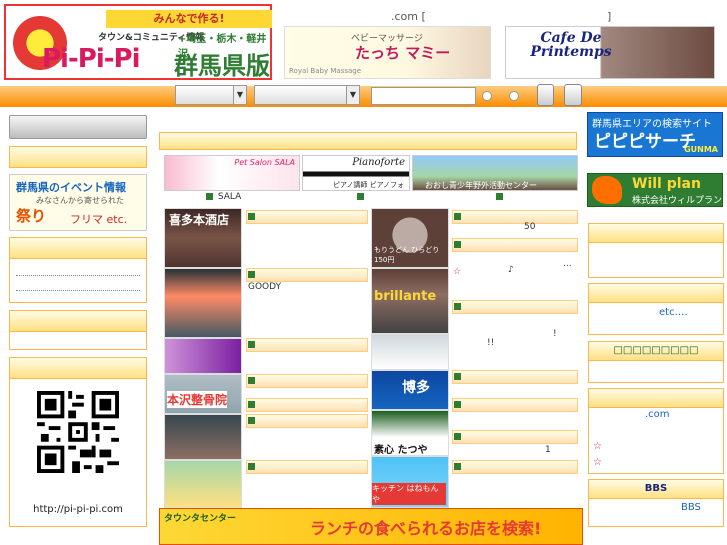  Describe the element at coordinates (691, 507) in the screenshot. I see `bbs-link: BBS` at that location.